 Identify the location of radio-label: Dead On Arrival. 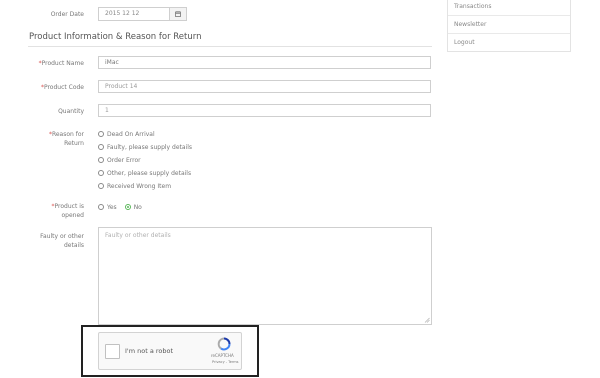
(131, 134).